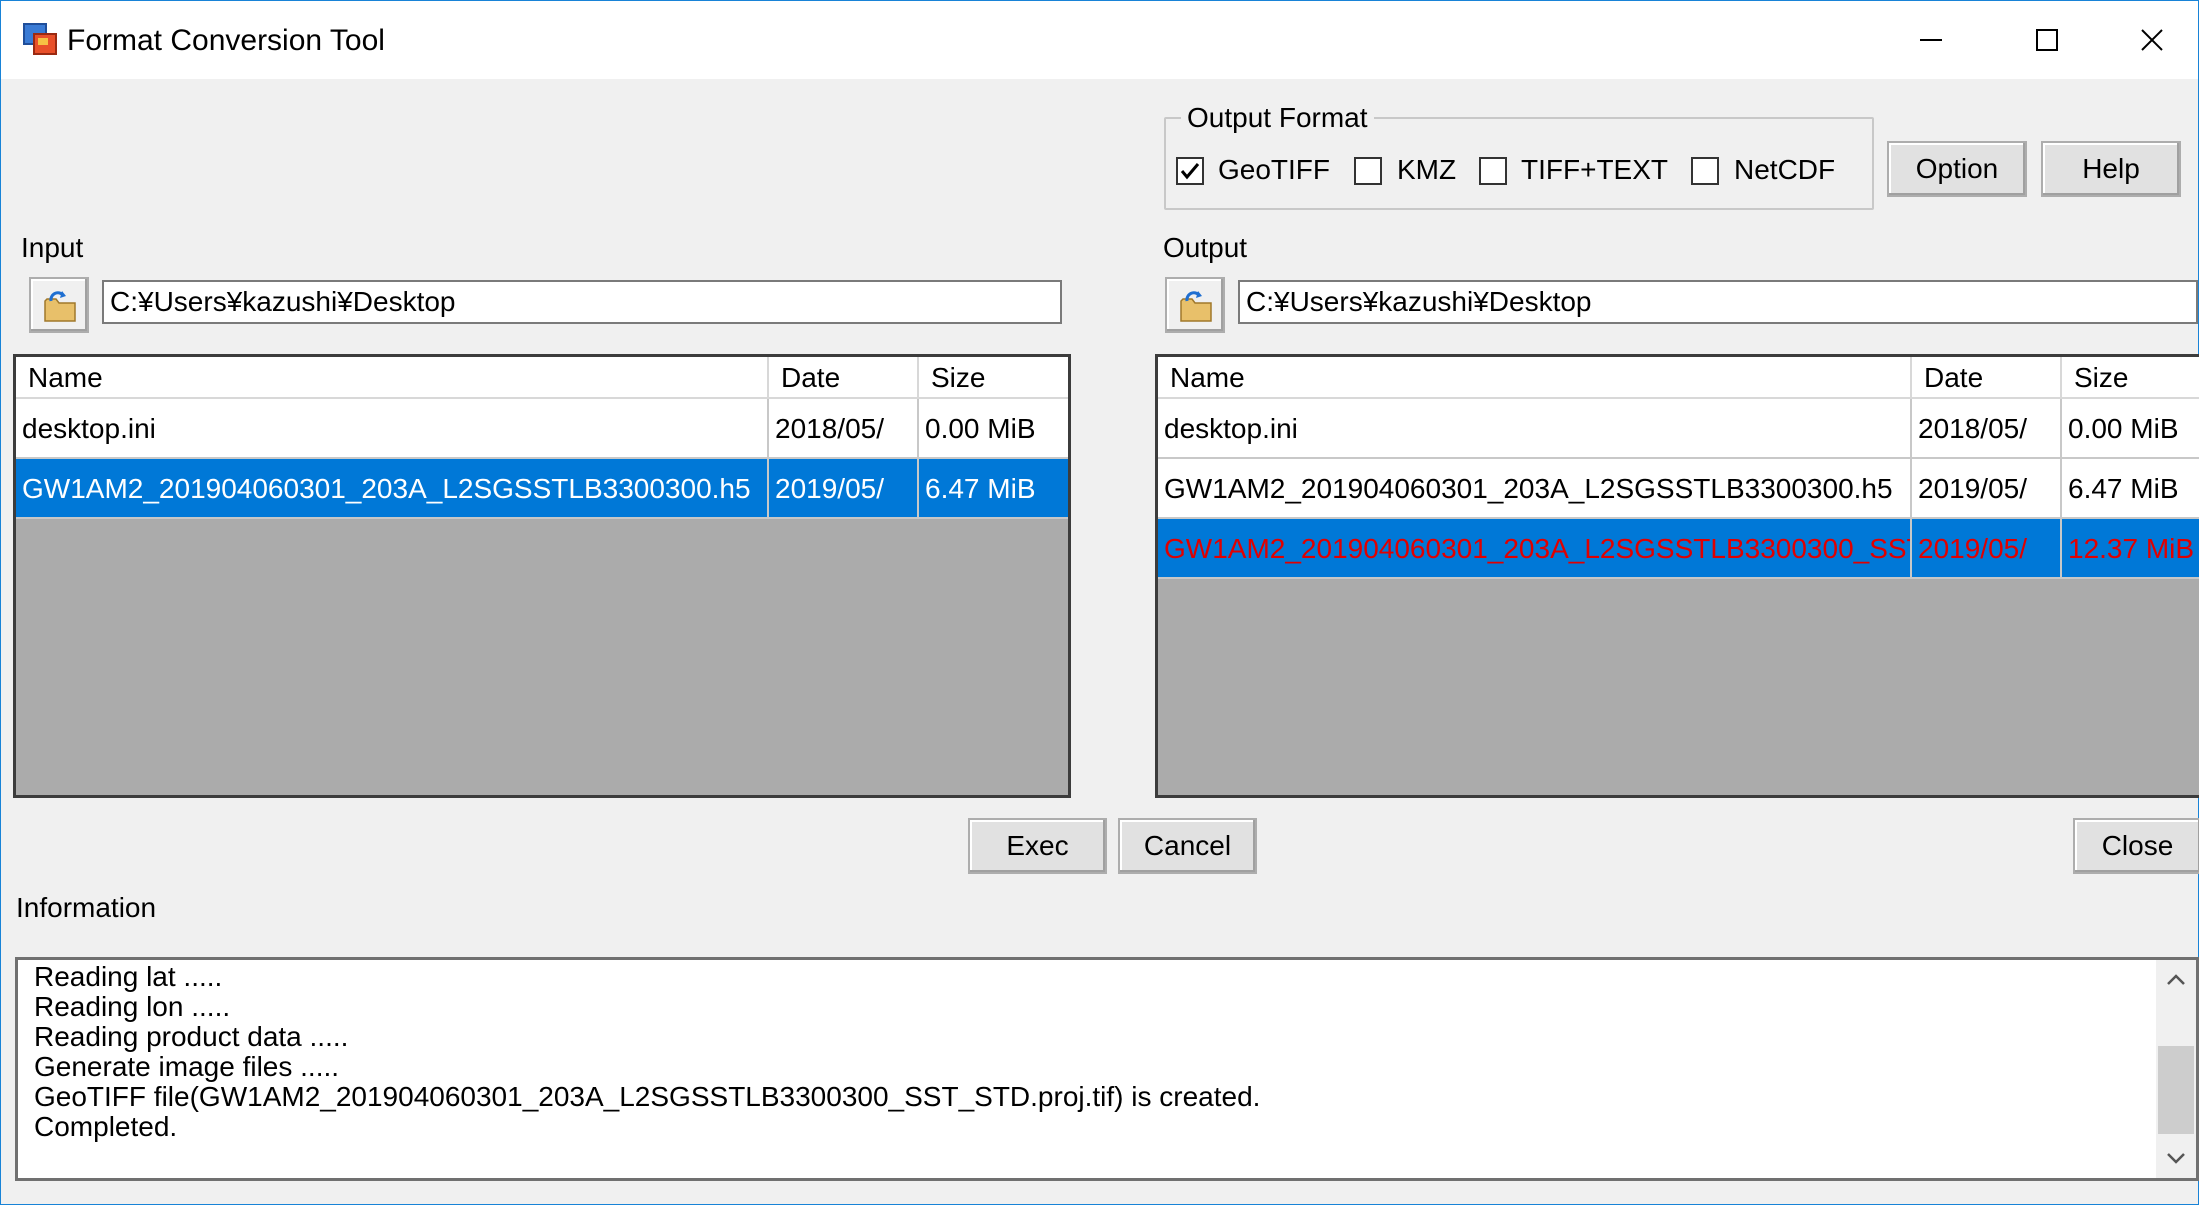 Image resolution: width=2199 pixels, height=1205 pixels. I want to click on input-column-name: Name, so click(392, 378).